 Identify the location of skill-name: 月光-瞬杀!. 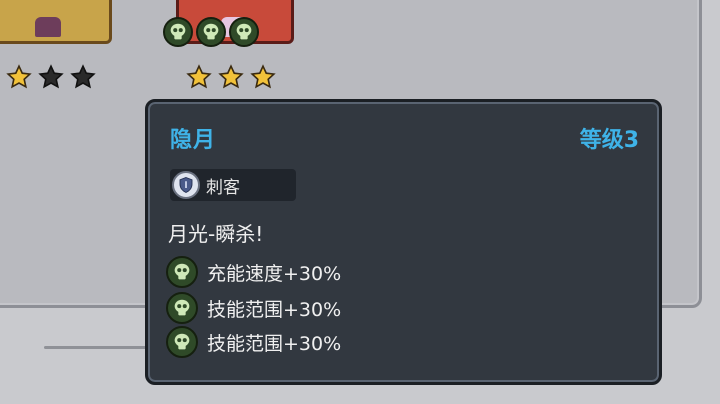
(216, 234).